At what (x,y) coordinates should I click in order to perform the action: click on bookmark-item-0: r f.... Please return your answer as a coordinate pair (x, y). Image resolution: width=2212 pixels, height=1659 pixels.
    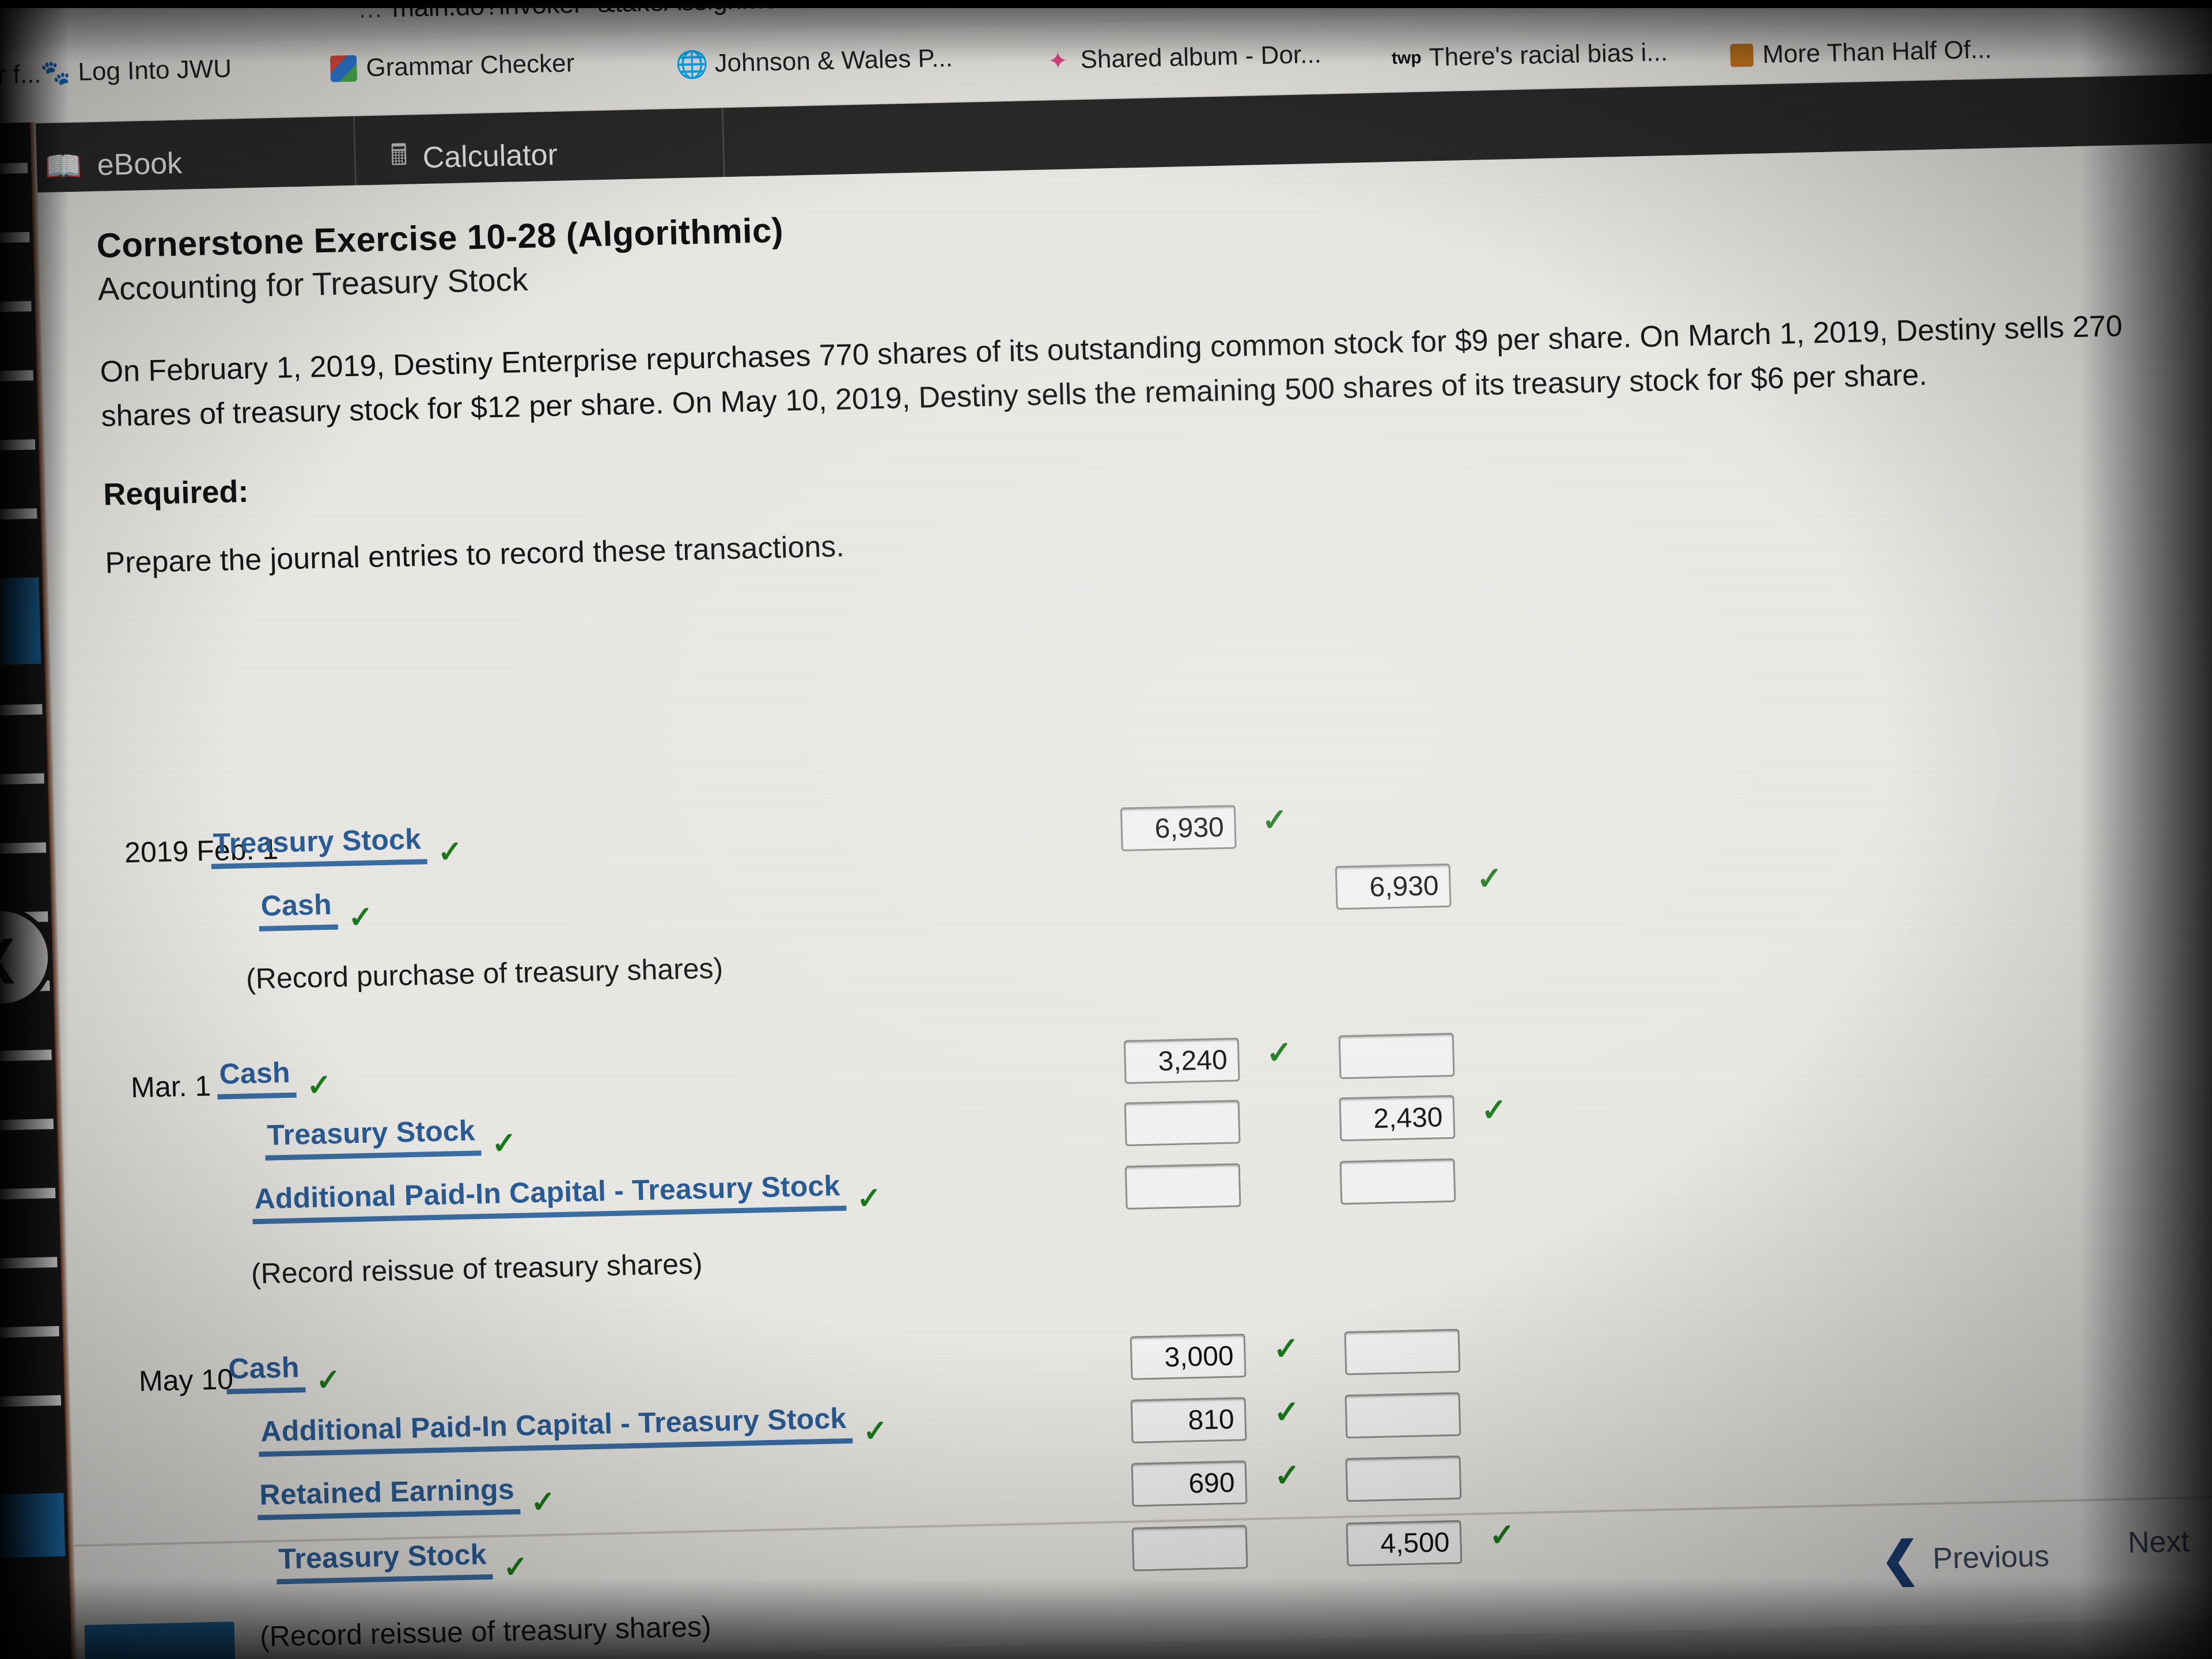
    Looking at the image, I should click on (20, 75).